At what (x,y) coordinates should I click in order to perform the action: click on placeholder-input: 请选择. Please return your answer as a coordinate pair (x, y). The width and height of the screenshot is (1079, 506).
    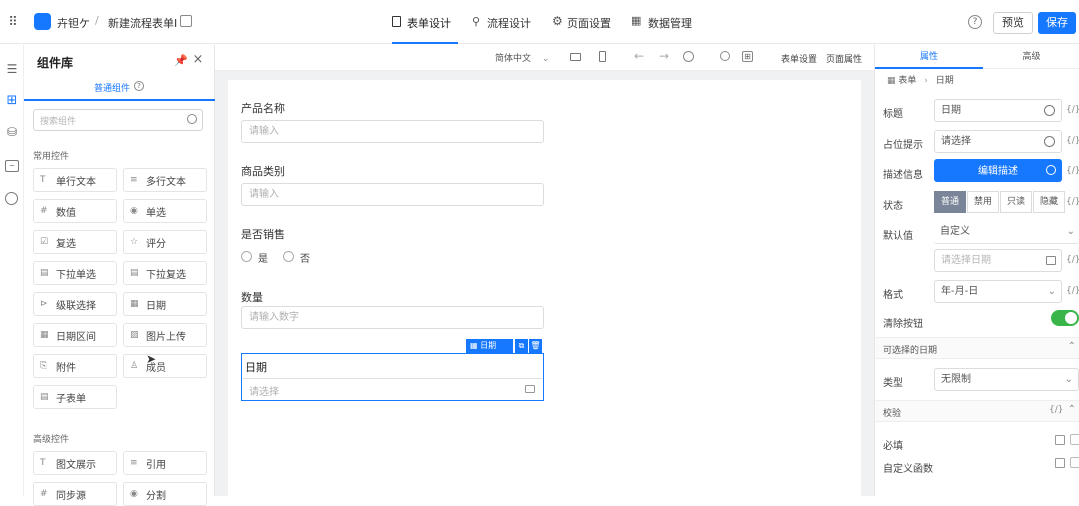
    Looking at the image, I should click on (998, 141).